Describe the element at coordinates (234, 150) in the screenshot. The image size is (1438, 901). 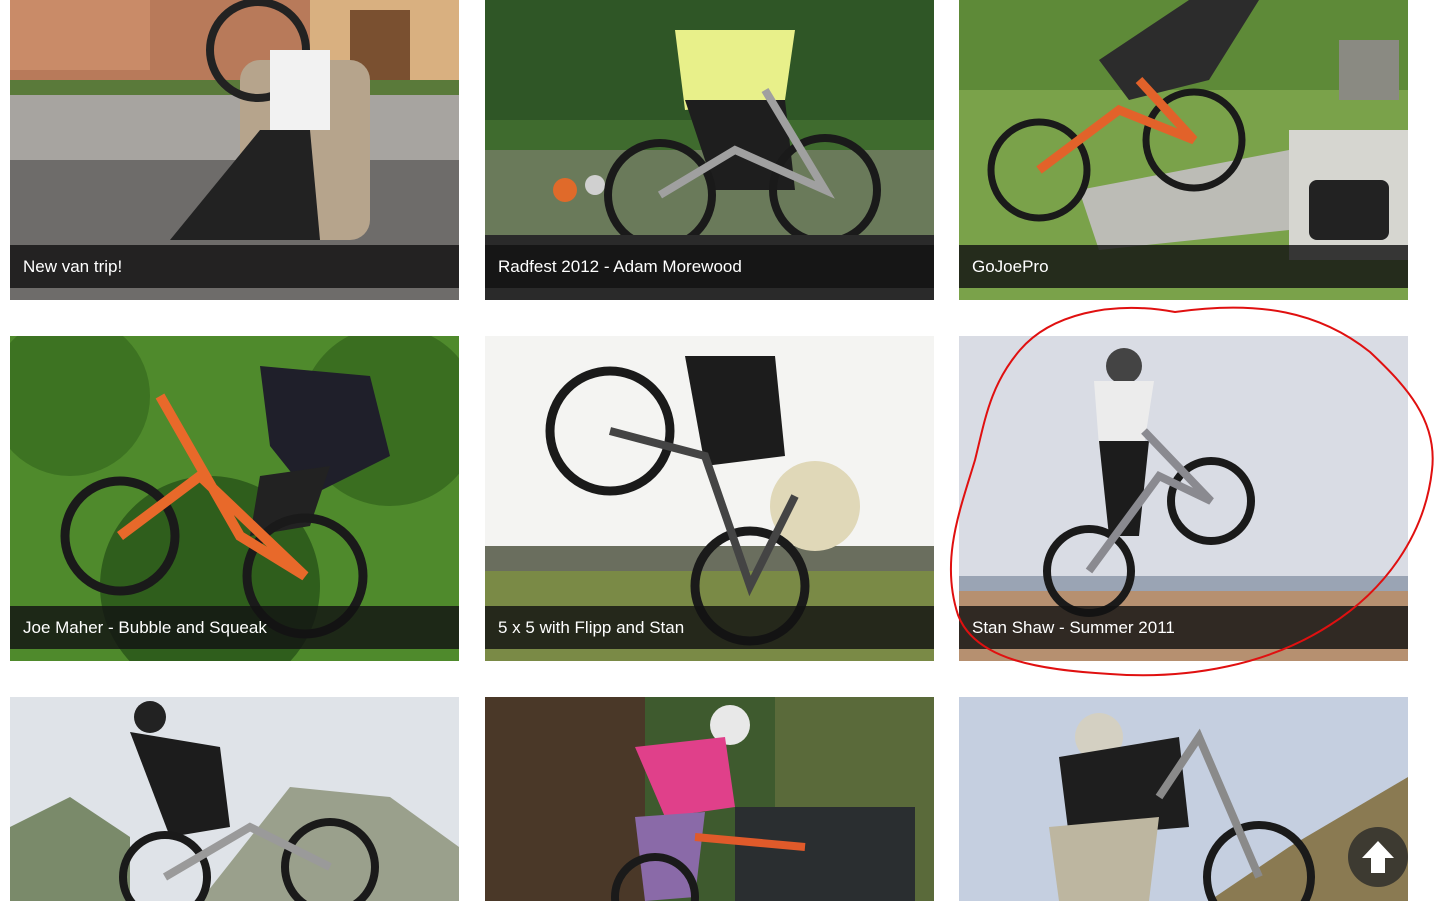
I see `video-tile: New van trip!` at that location.